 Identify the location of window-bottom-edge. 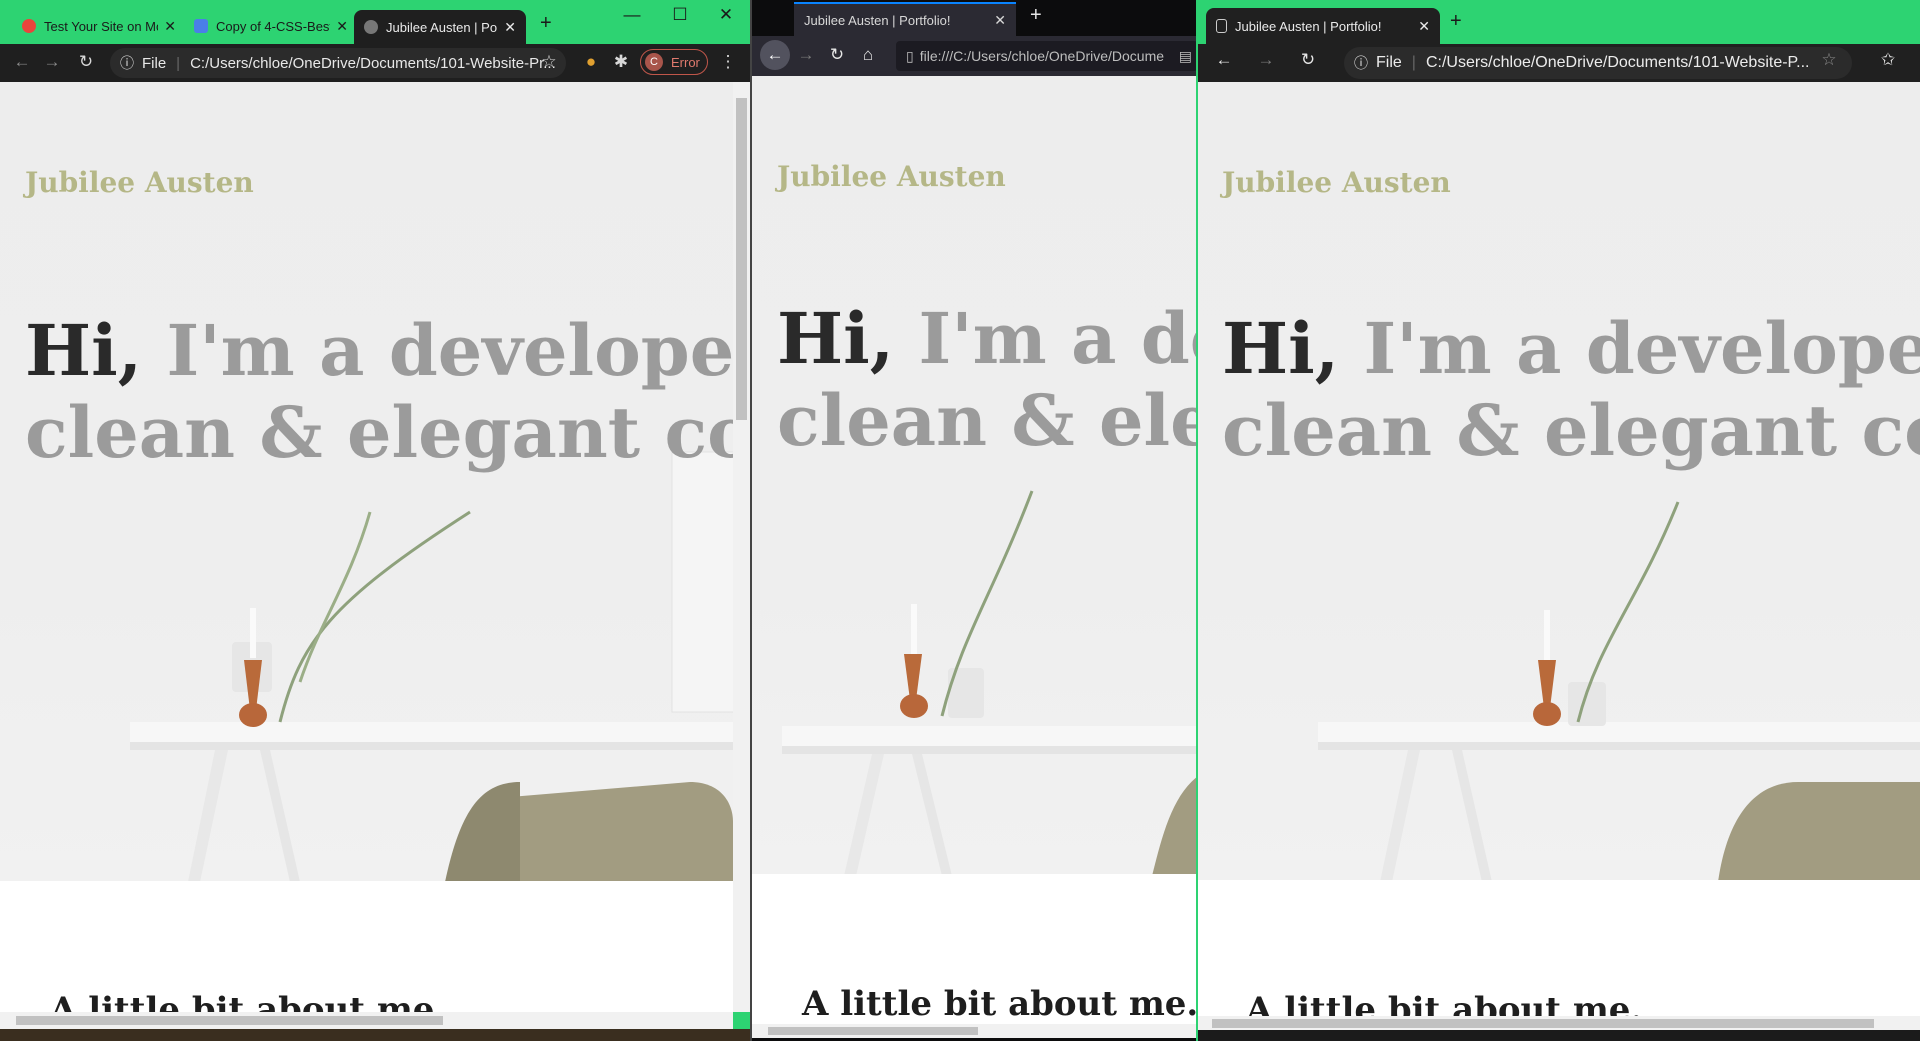
(1559, 1035).